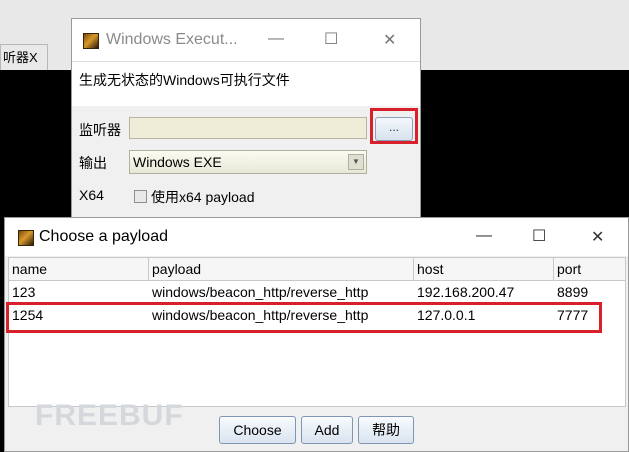  I want to click on exec-description-panel: 生成无状态的Windows可执行文件, so click(246, 83).